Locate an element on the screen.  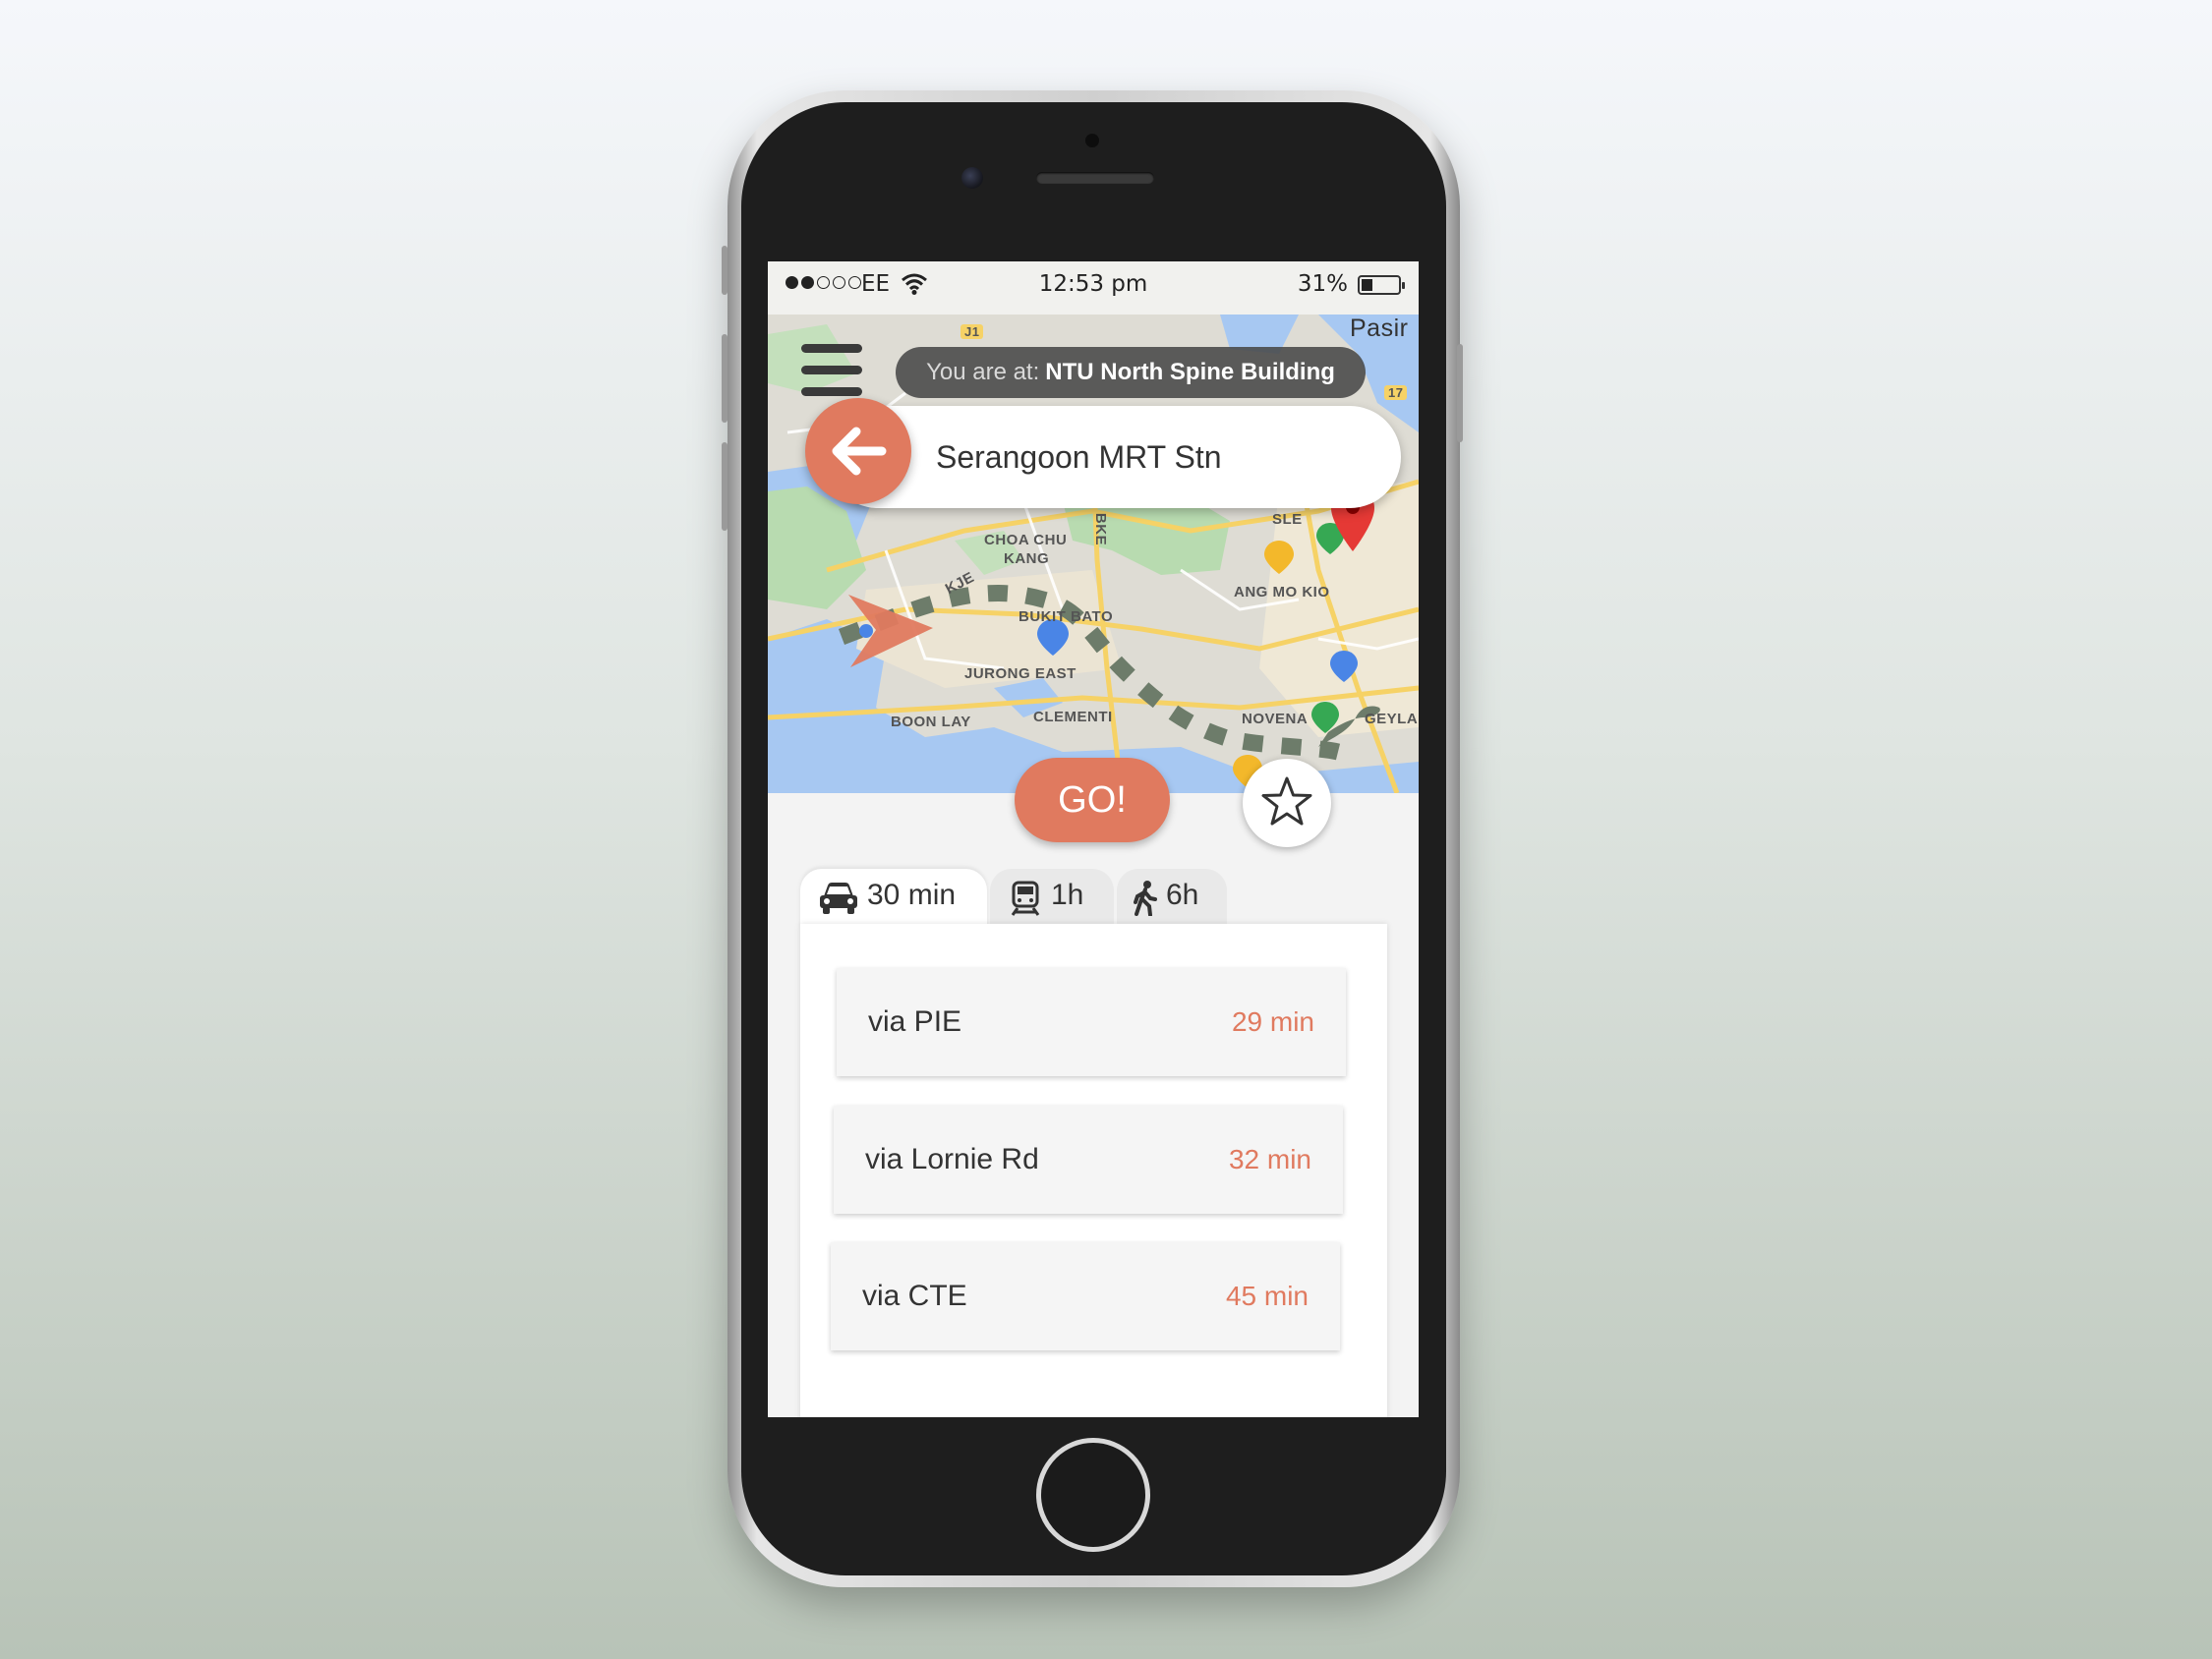
menu-button is located at coordinates (832, 372).